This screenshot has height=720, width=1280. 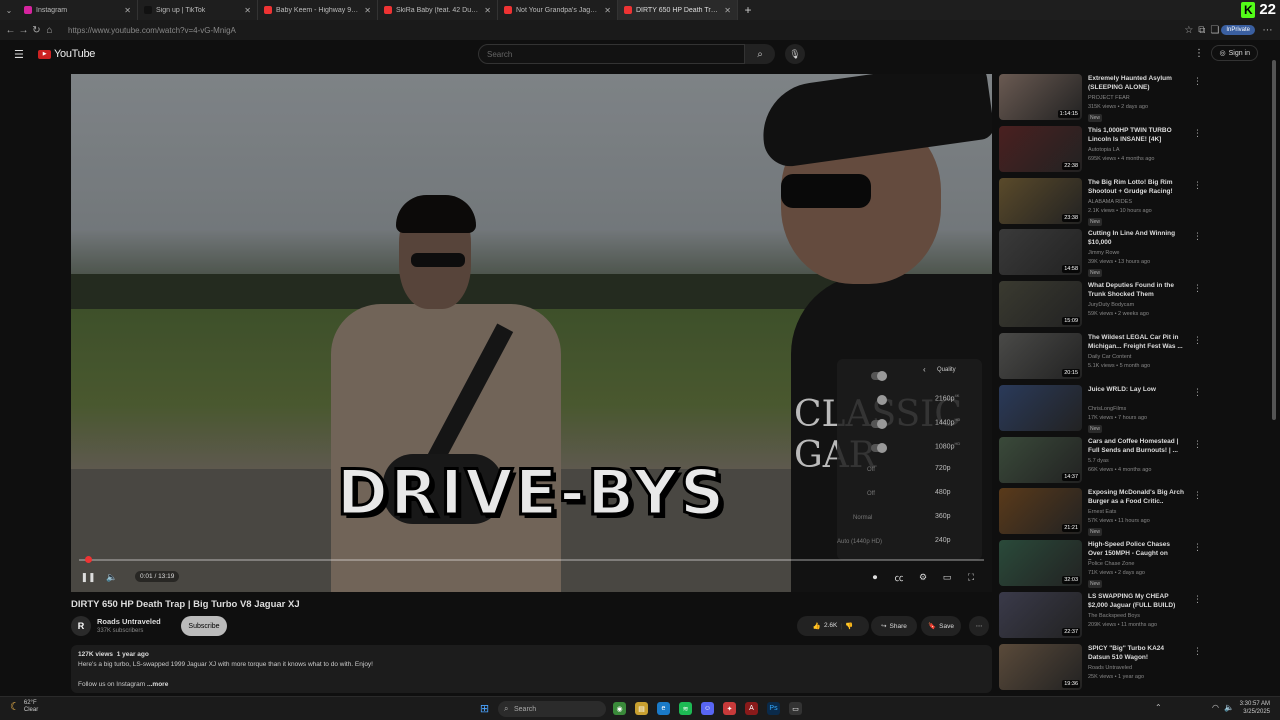 I want to click on setting-value-2: Off, so click(x=871, y=494).